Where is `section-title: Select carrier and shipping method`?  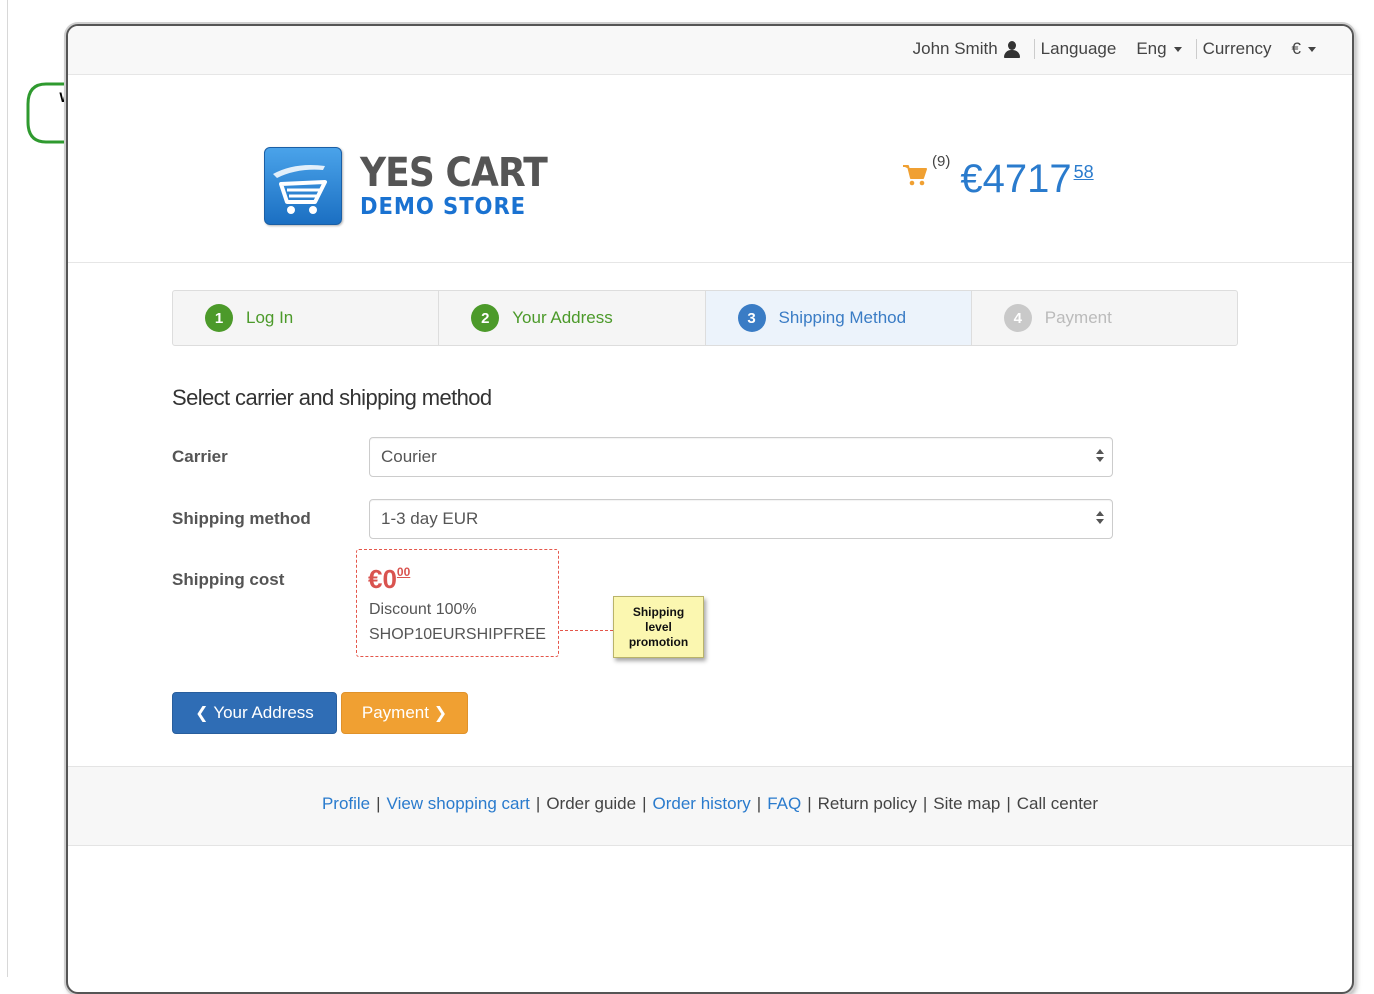
section-title: Select carrier and shipping method is located at coordinates (332, 397).